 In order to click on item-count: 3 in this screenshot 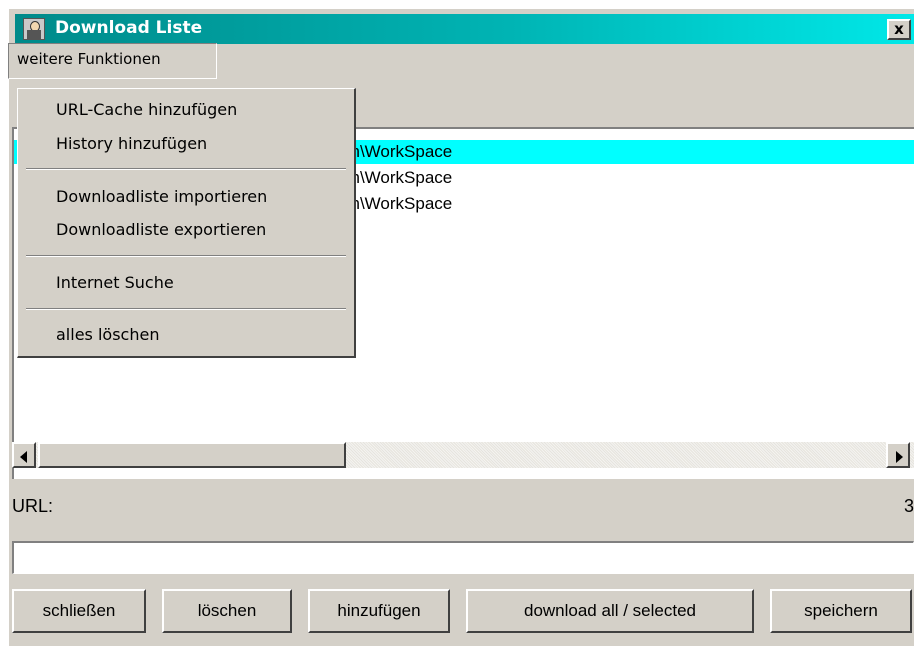, I will do `click(908, 506)`.